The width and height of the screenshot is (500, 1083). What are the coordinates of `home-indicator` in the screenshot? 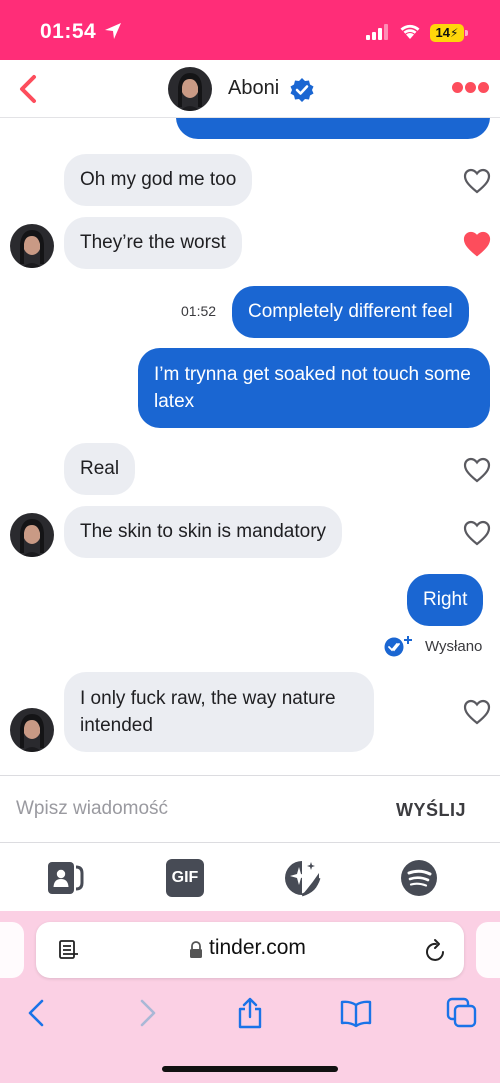 It's located at (250, 1069).